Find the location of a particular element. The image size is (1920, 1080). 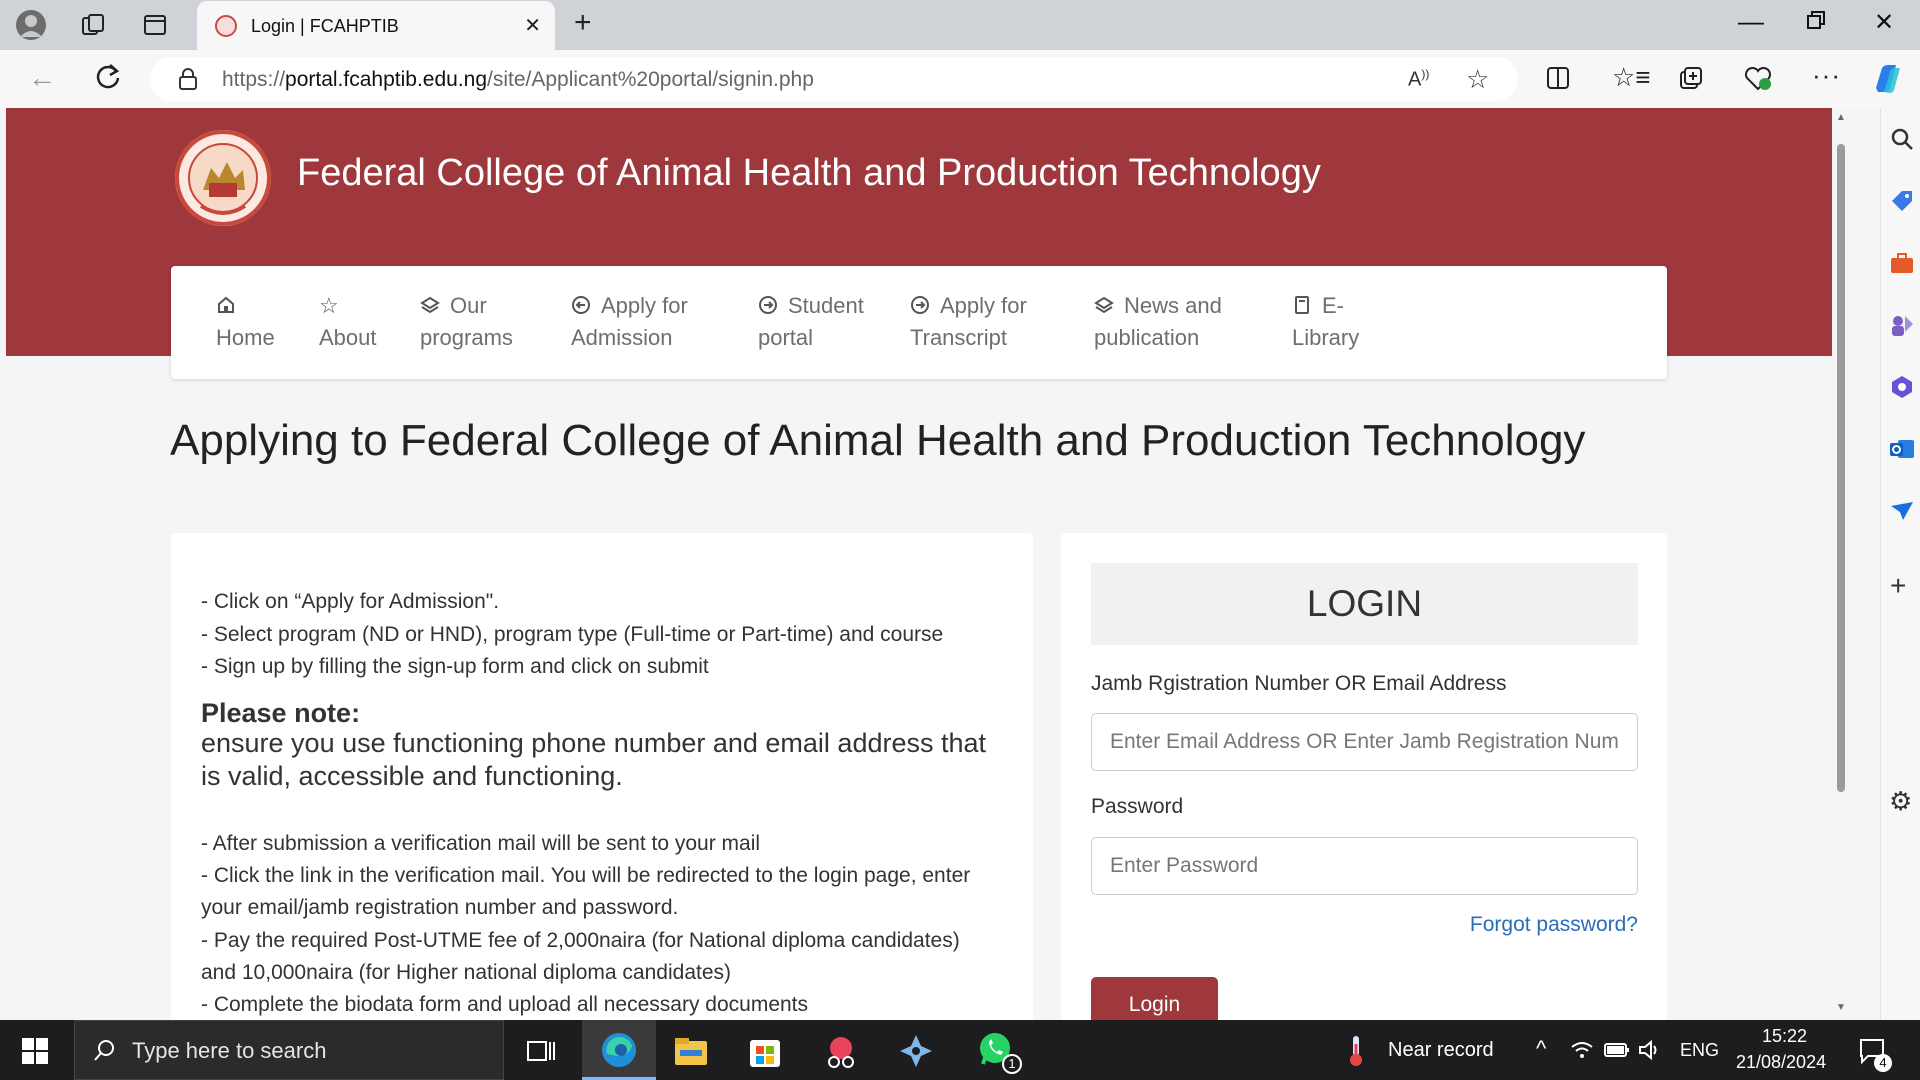

nav-label-2: Transcript is located at coordinates (958, 337).